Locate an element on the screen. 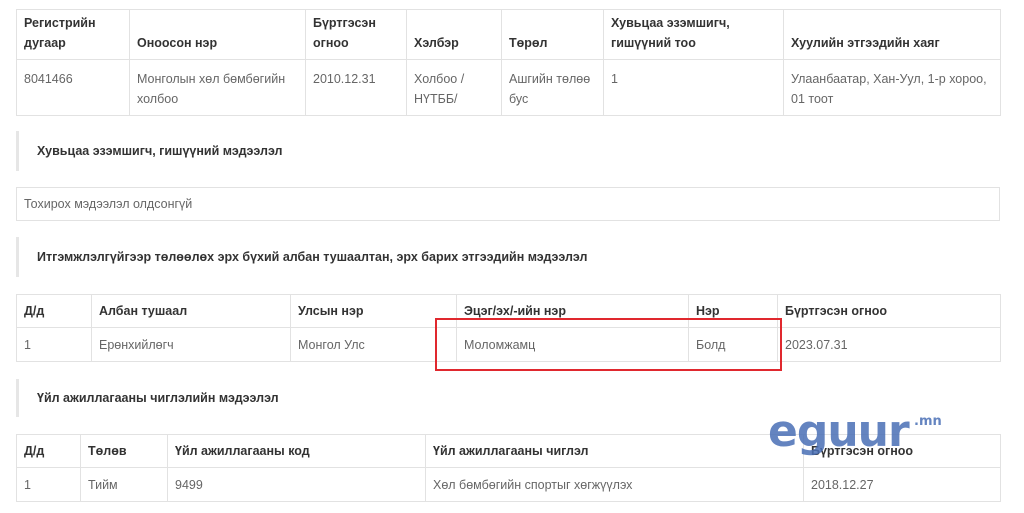 This screenshot has height=513, width=1024. table-cell: Монгол Улс is located at coordinates (373, 344).